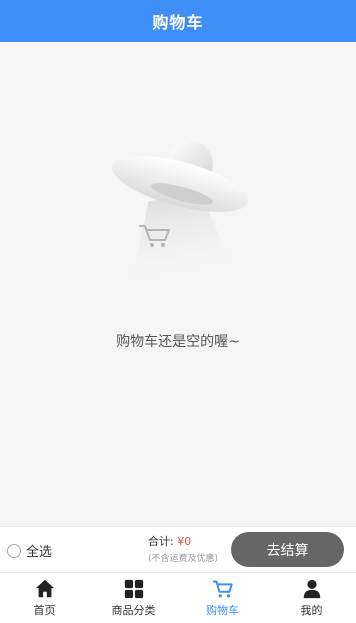 This screenshot has height=623, width=356. What do you see at coordinates (39, 552) in the screenshot?
I see `select-all-label: 全选` at bounding box center [39, 552].